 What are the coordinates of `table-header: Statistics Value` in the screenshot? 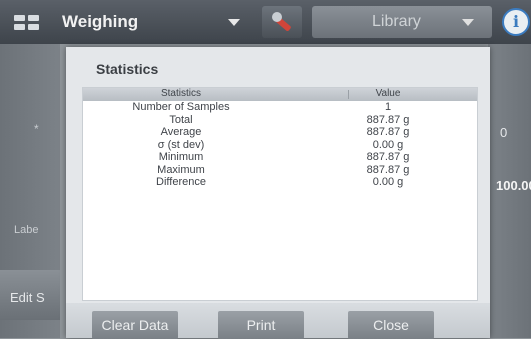 It's located at (280, 94).